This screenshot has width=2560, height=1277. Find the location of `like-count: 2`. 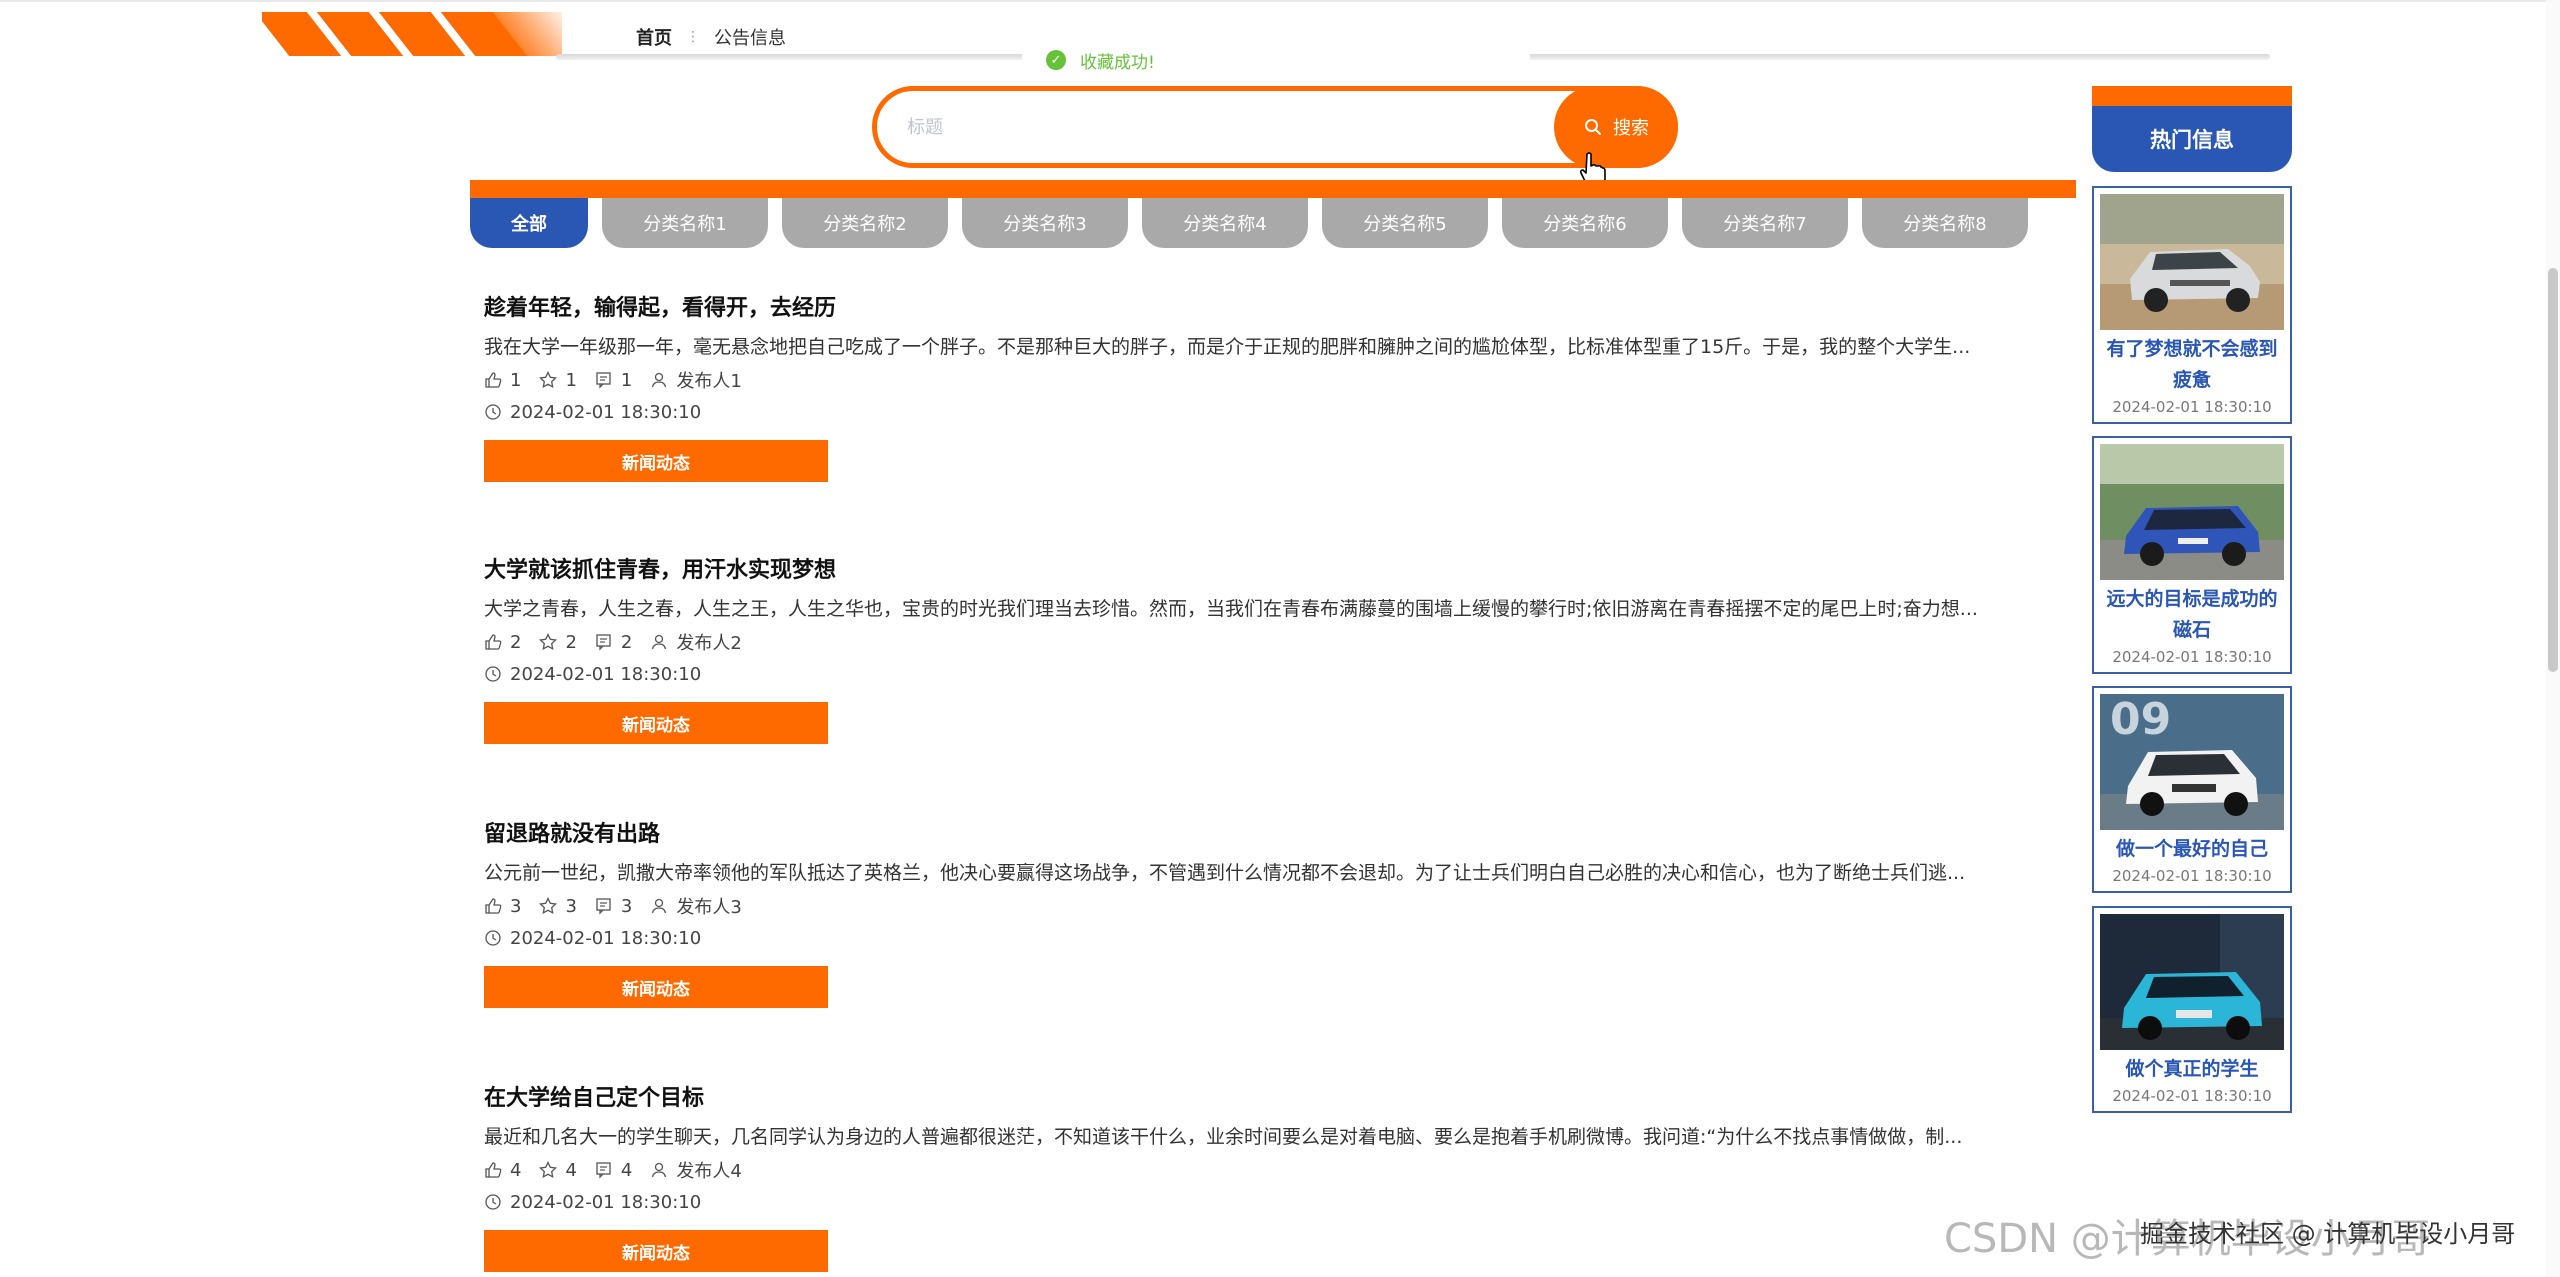

like-count: 2 is located at coordinates (502, 642).